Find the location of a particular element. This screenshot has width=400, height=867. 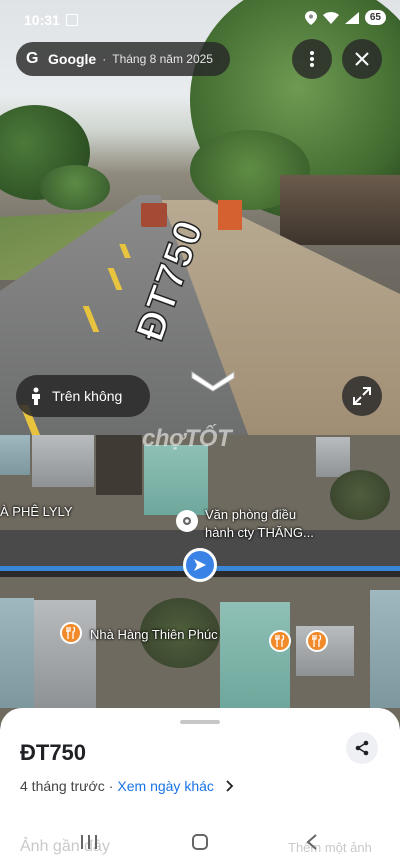

more-vert-icon is located at coordinates (312, 59).